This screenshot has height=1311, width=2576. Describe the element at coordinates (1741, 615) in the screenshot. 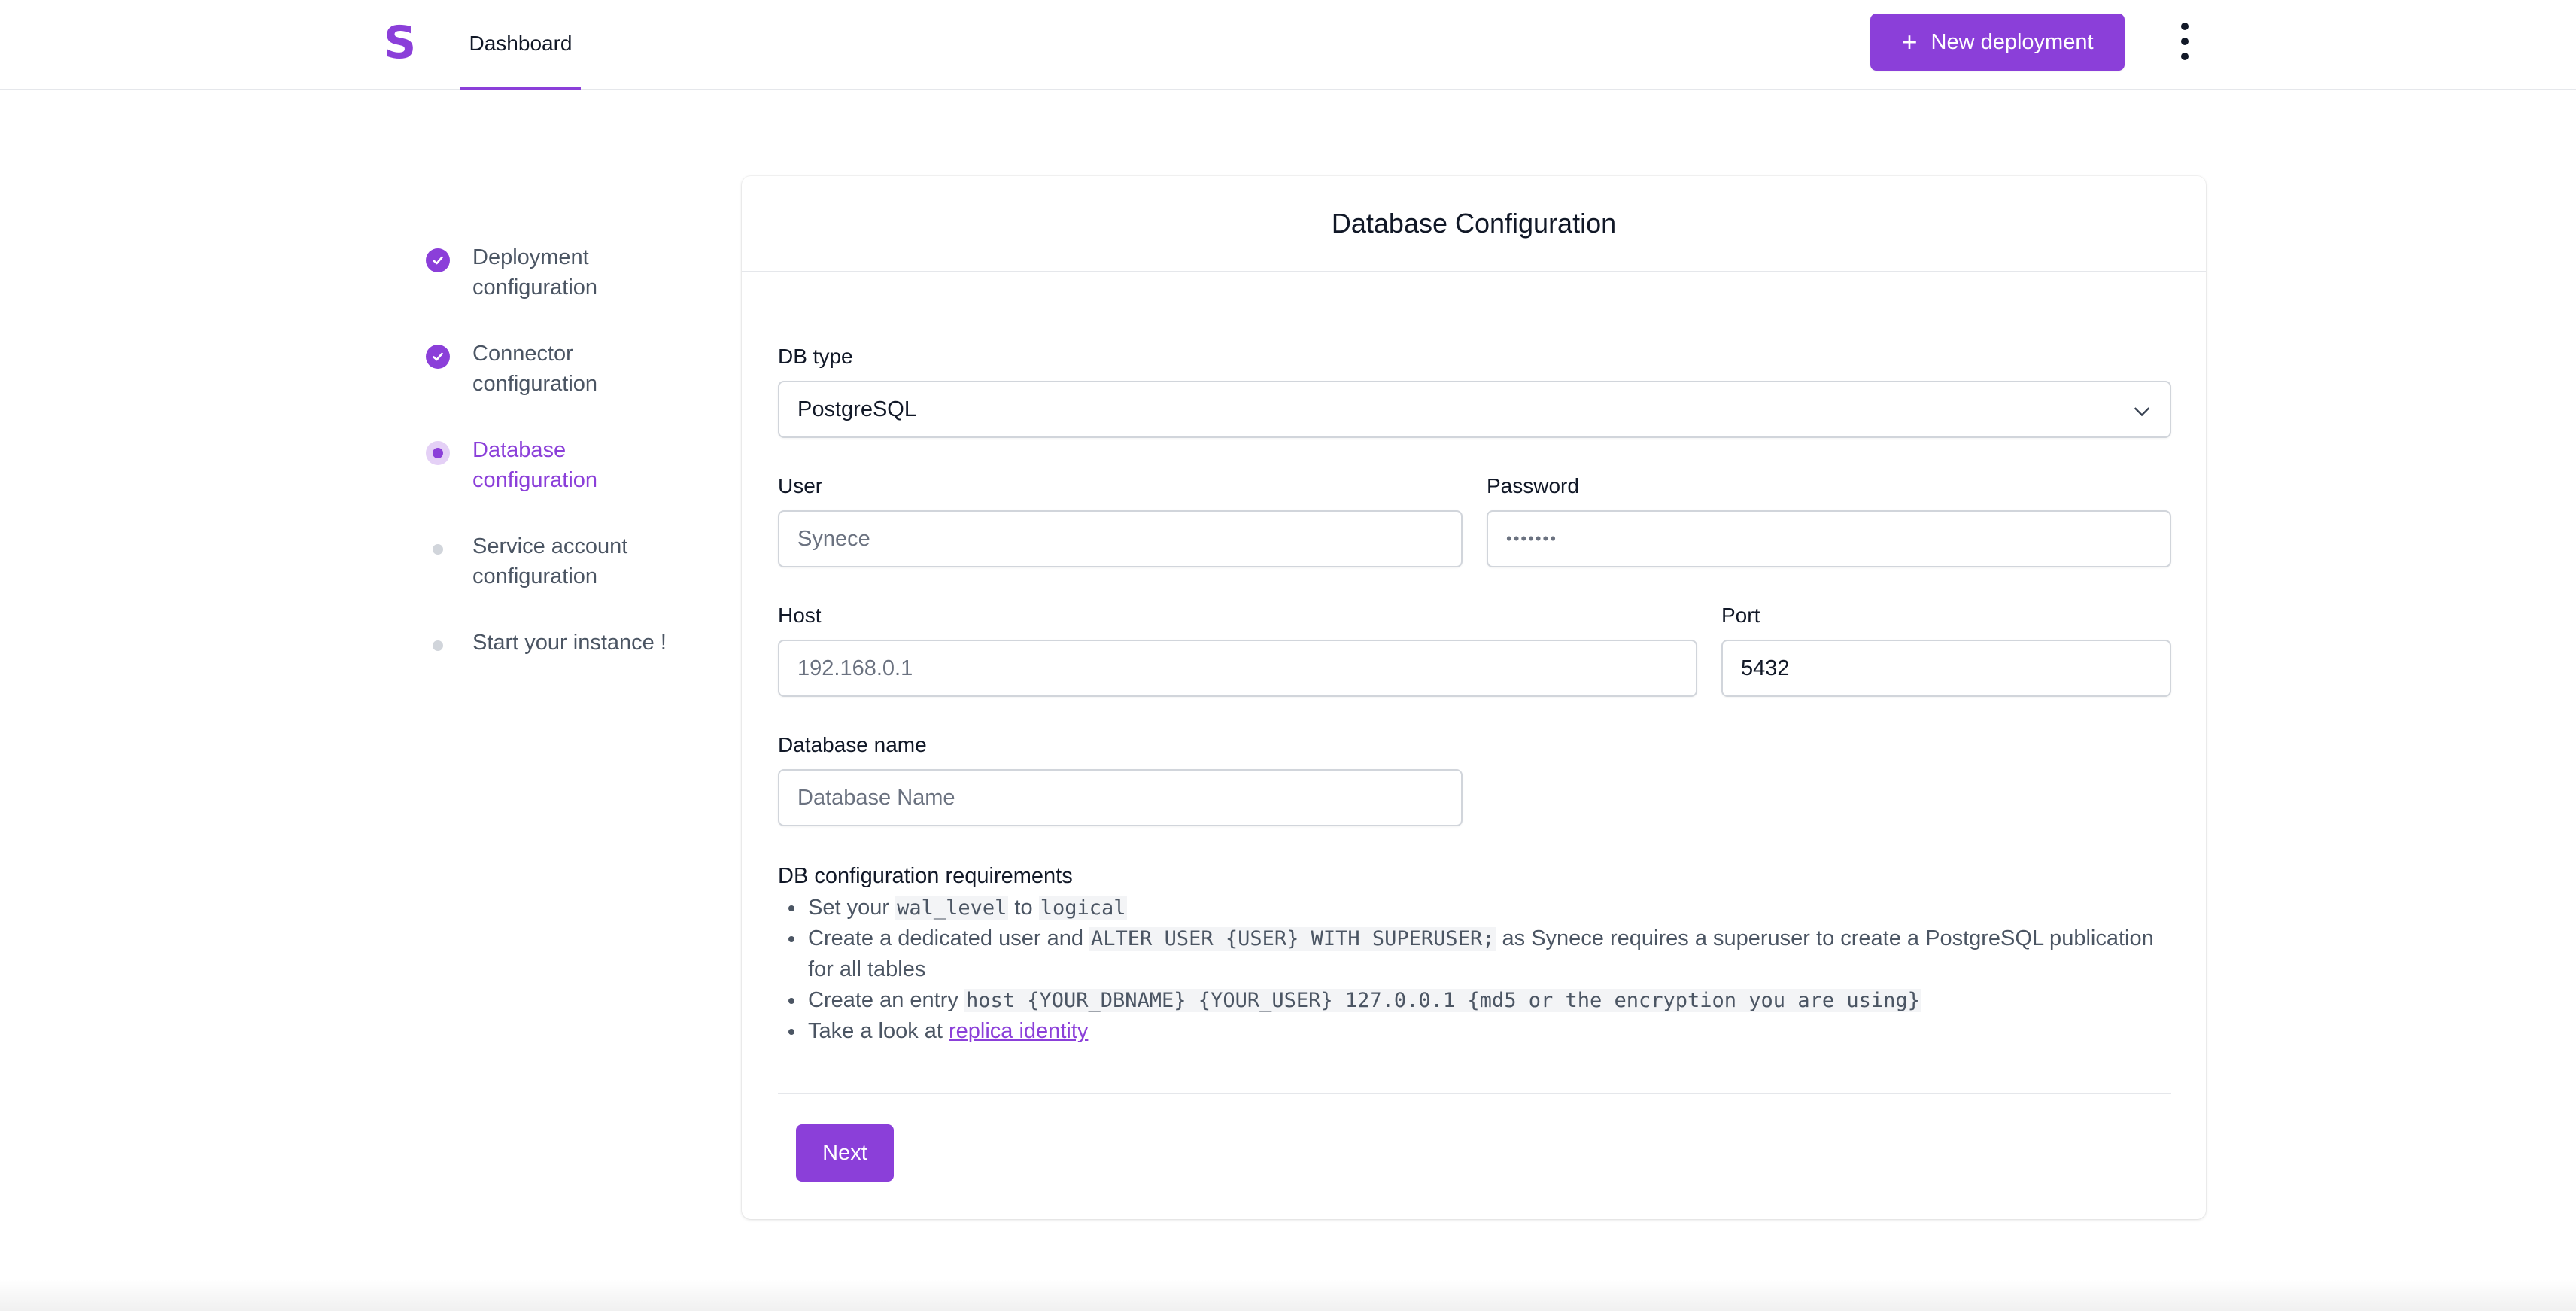

I see `port-label: Port` at that location.